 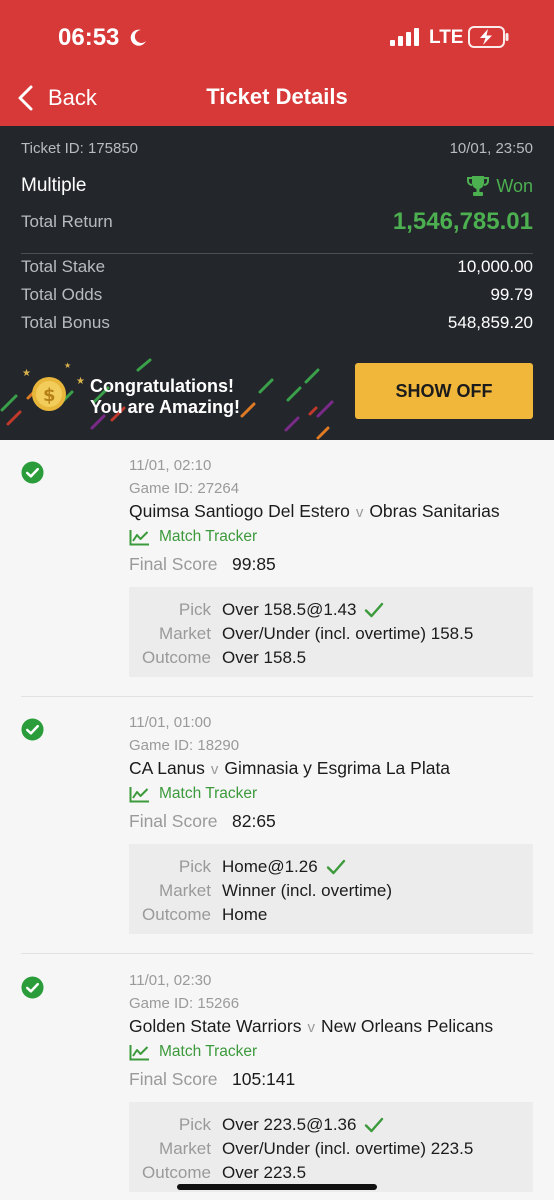 I want to click on market-value: Winner (incl. overtime), so click(x=307, y=890).